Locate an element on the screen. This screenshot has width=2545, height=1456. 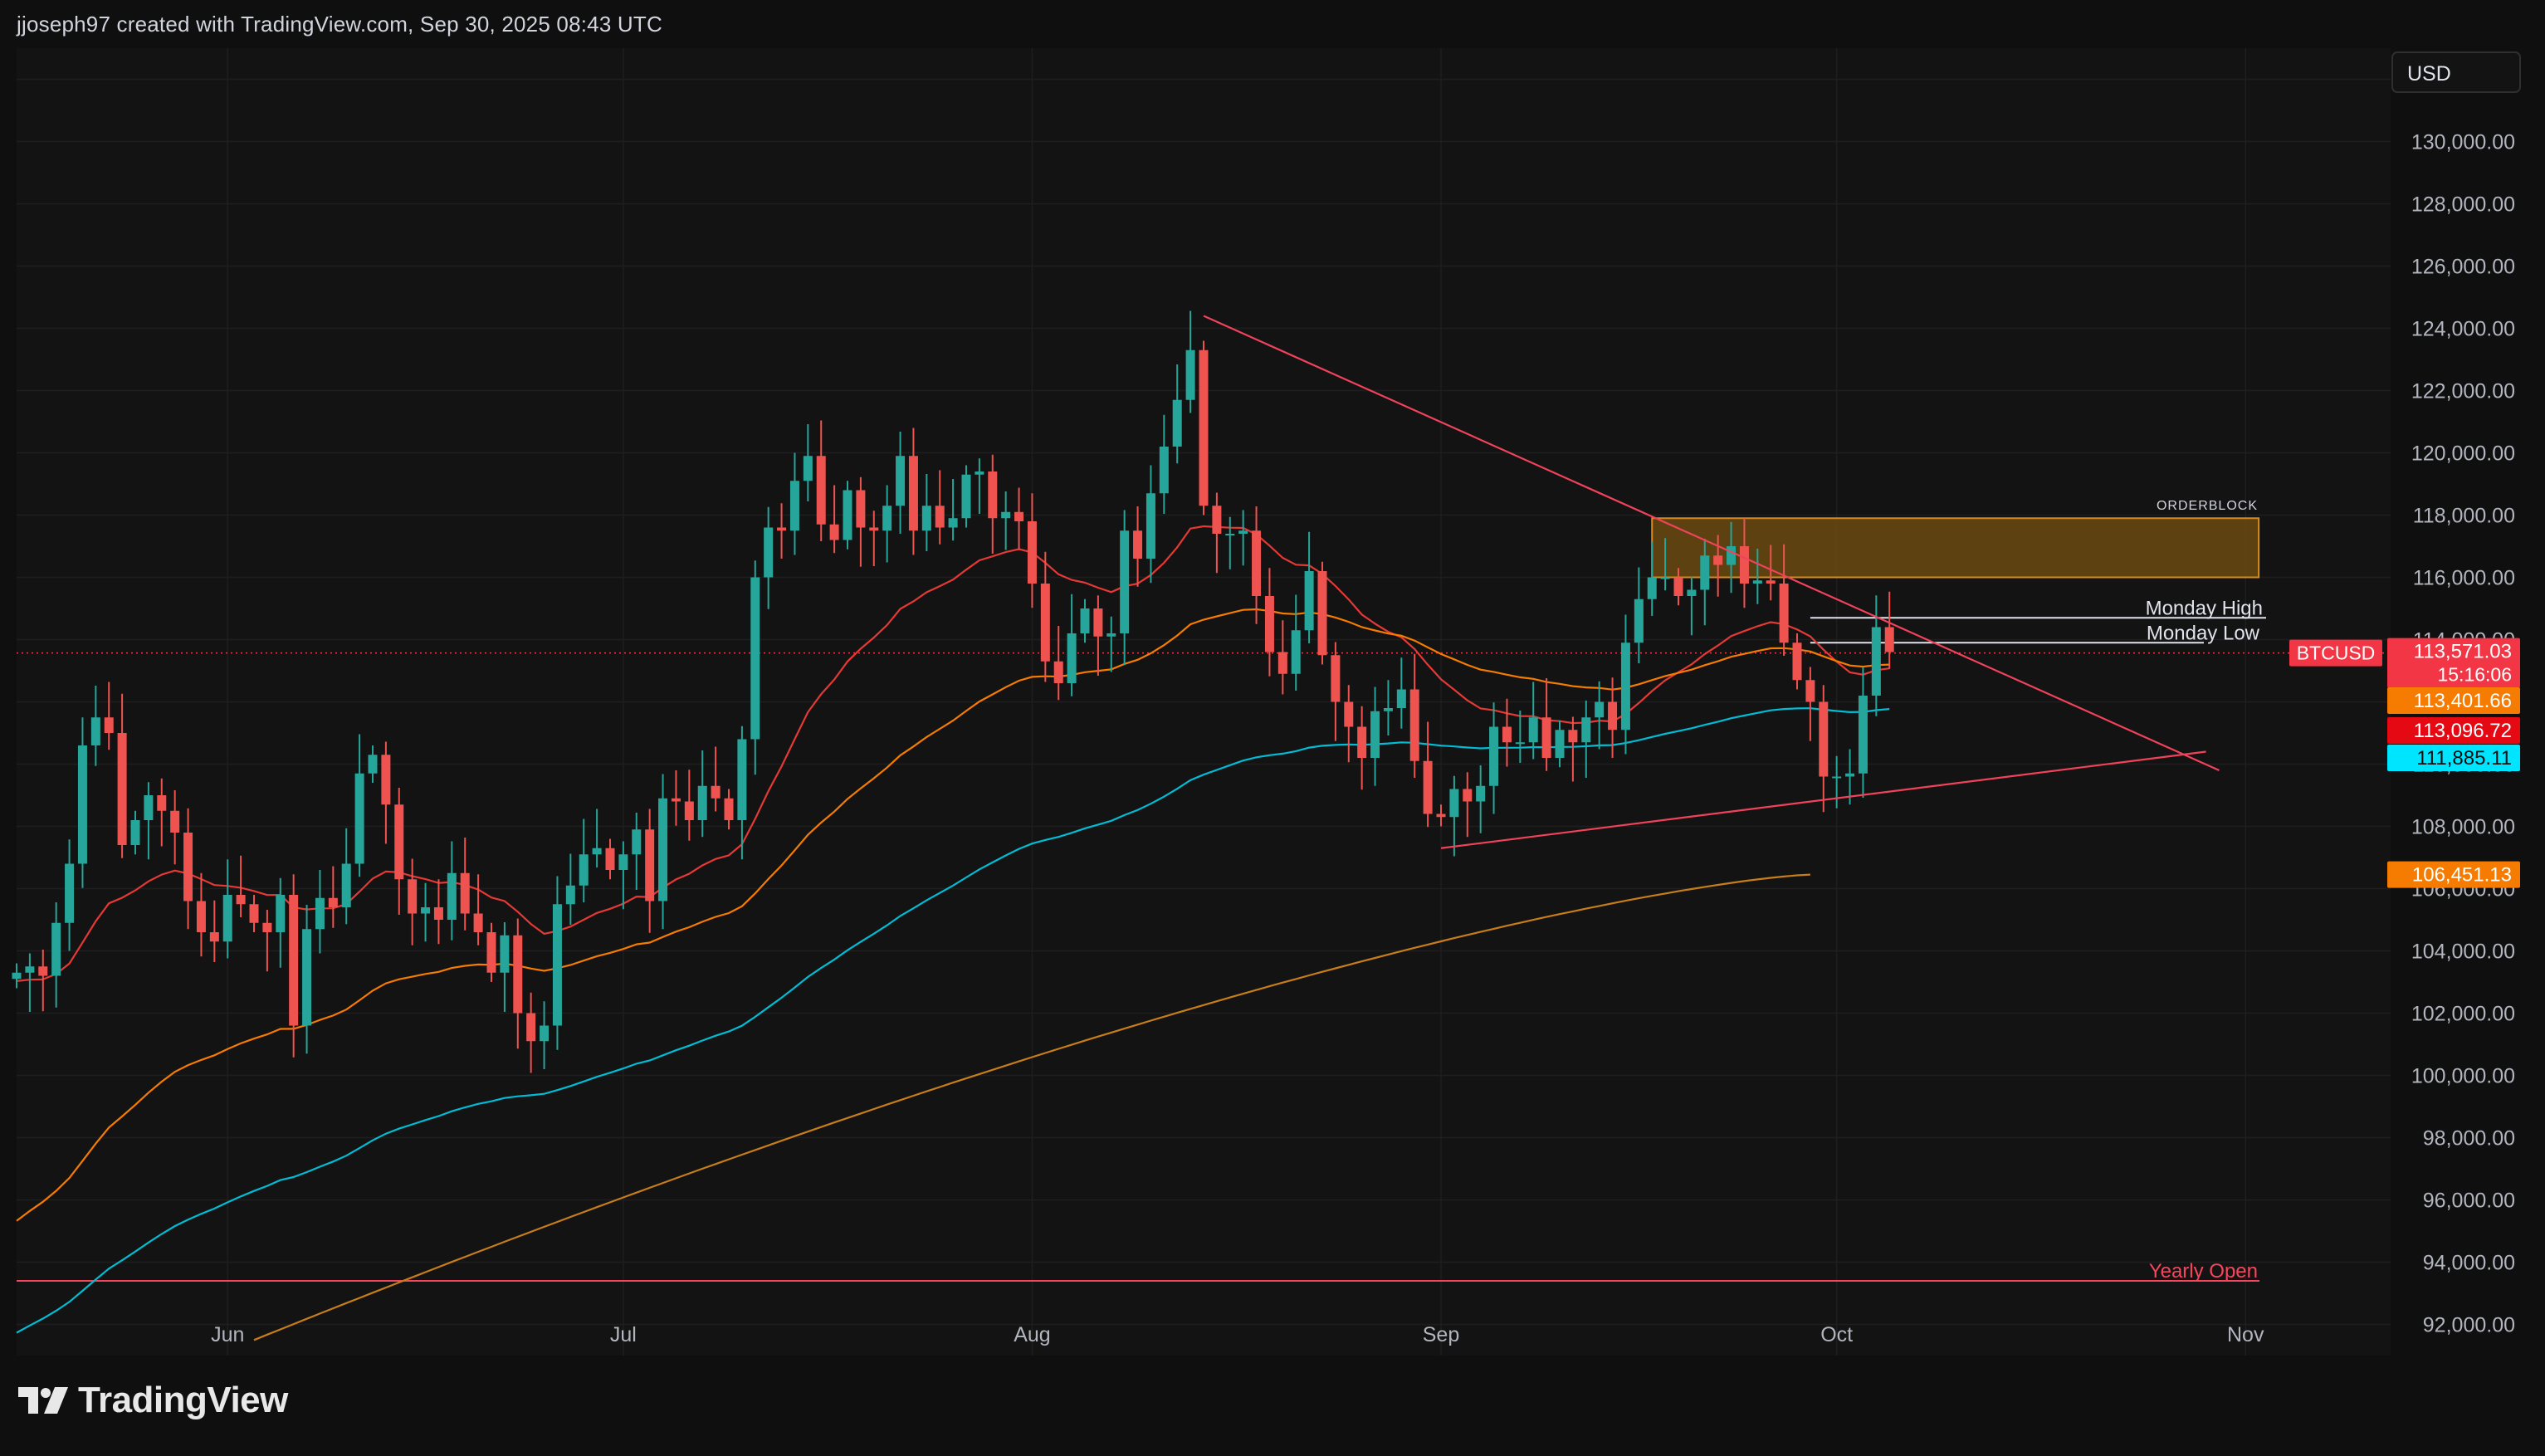
y-tick-label: 102,000.00 is located at coordinates (2463, 1015).